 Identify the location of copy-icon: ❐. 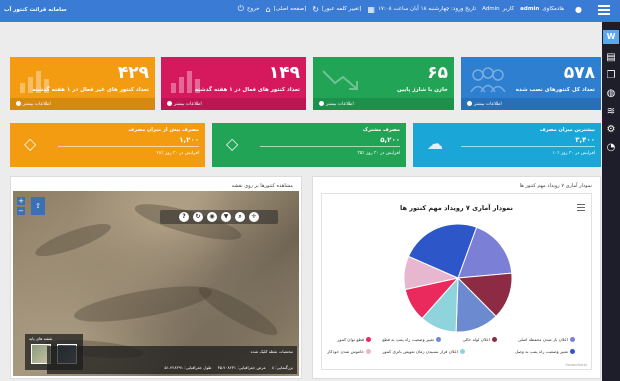
(611, 76).